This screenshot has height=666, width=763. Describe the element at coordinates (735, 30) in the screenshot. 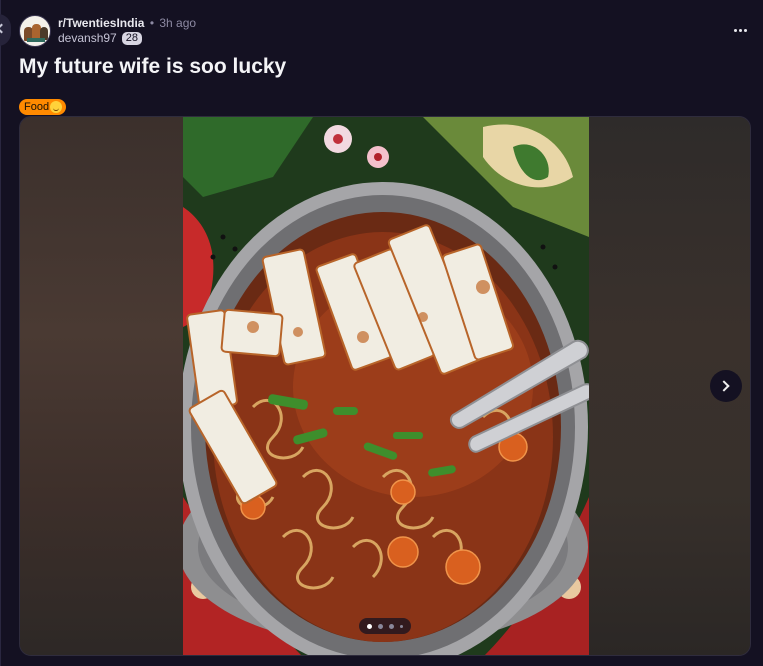

I see `more-options-icon` at that location.